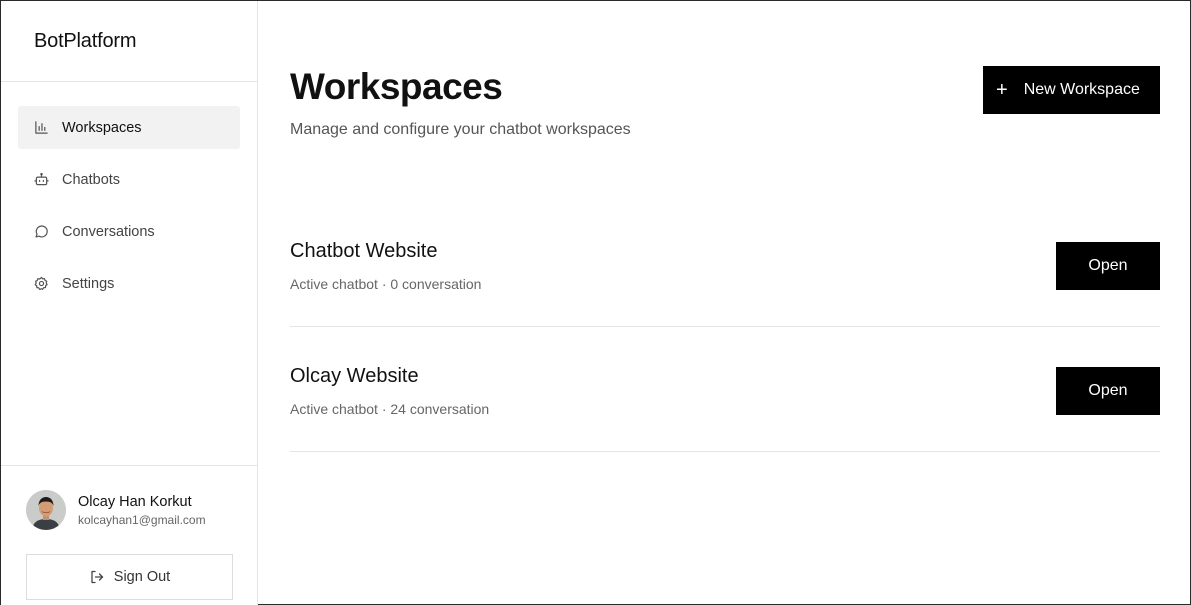  I want to click on workspace-meta: Active chatbot · 0 conversation, so click(386, 284).